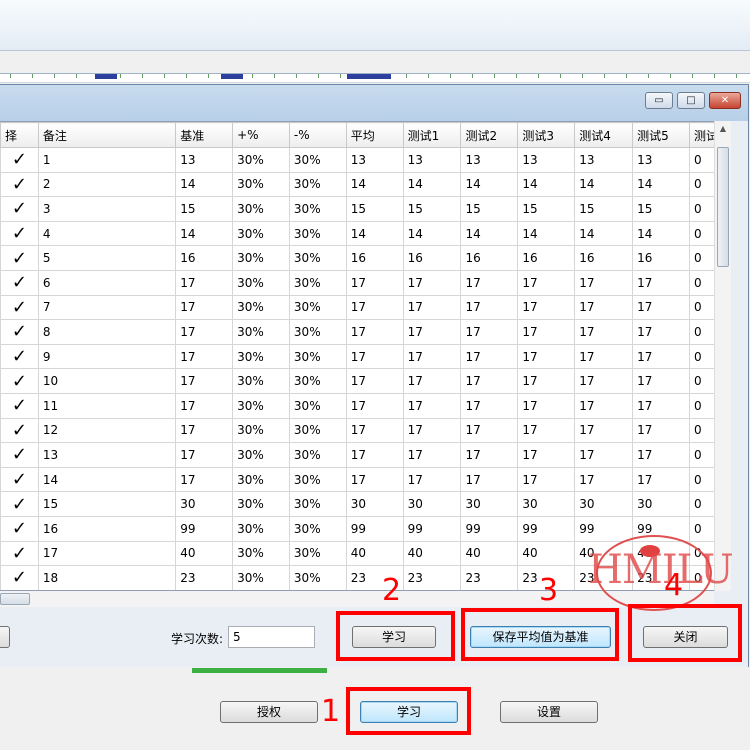 This screenshot has height=750, width=750. Describe the element at coordinates (374, 135) in the screenshot. I see `column-header: 平均` at that location.